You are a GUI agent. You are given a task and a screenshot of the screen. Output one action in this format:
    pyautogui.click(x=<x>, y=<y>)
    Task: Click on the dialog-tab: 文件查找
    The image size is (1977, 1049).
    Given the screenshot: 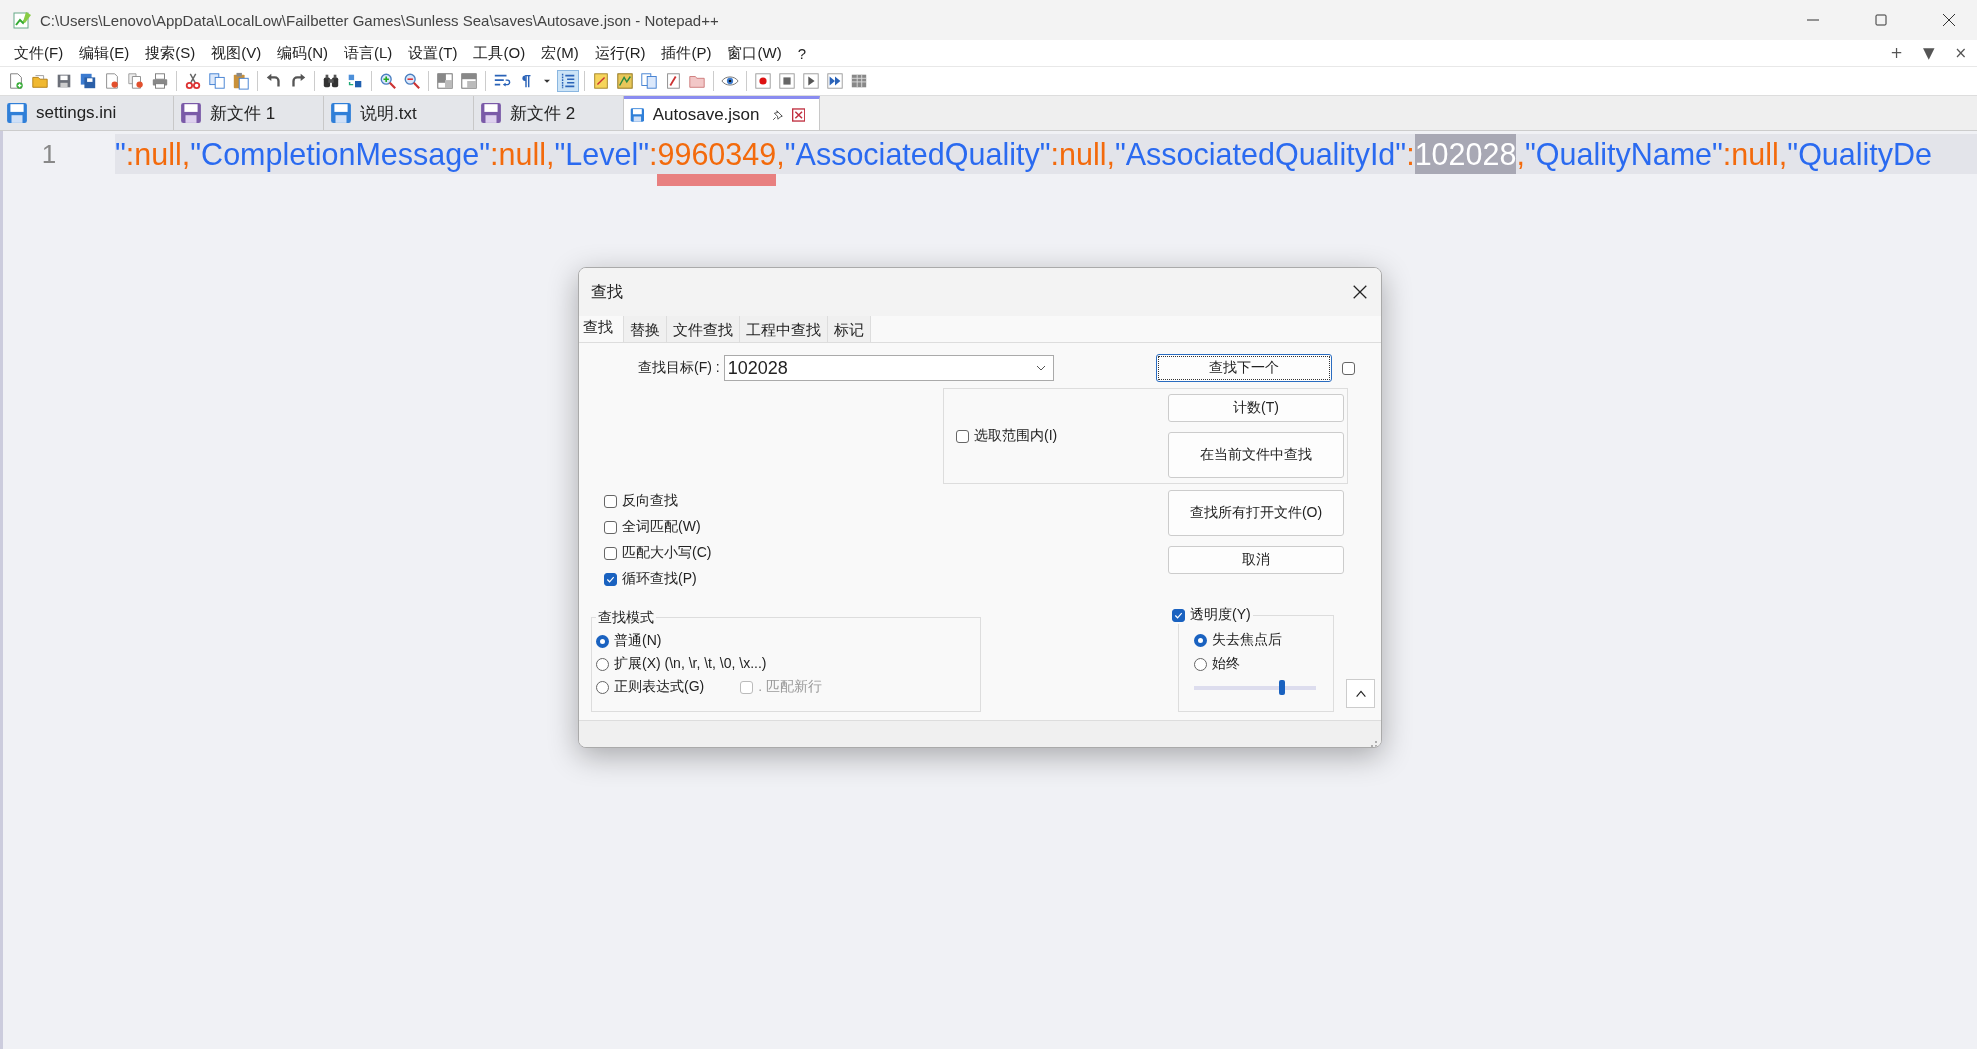 What is the action you would take?
    pyautogui.click(x=703, y=329)
    